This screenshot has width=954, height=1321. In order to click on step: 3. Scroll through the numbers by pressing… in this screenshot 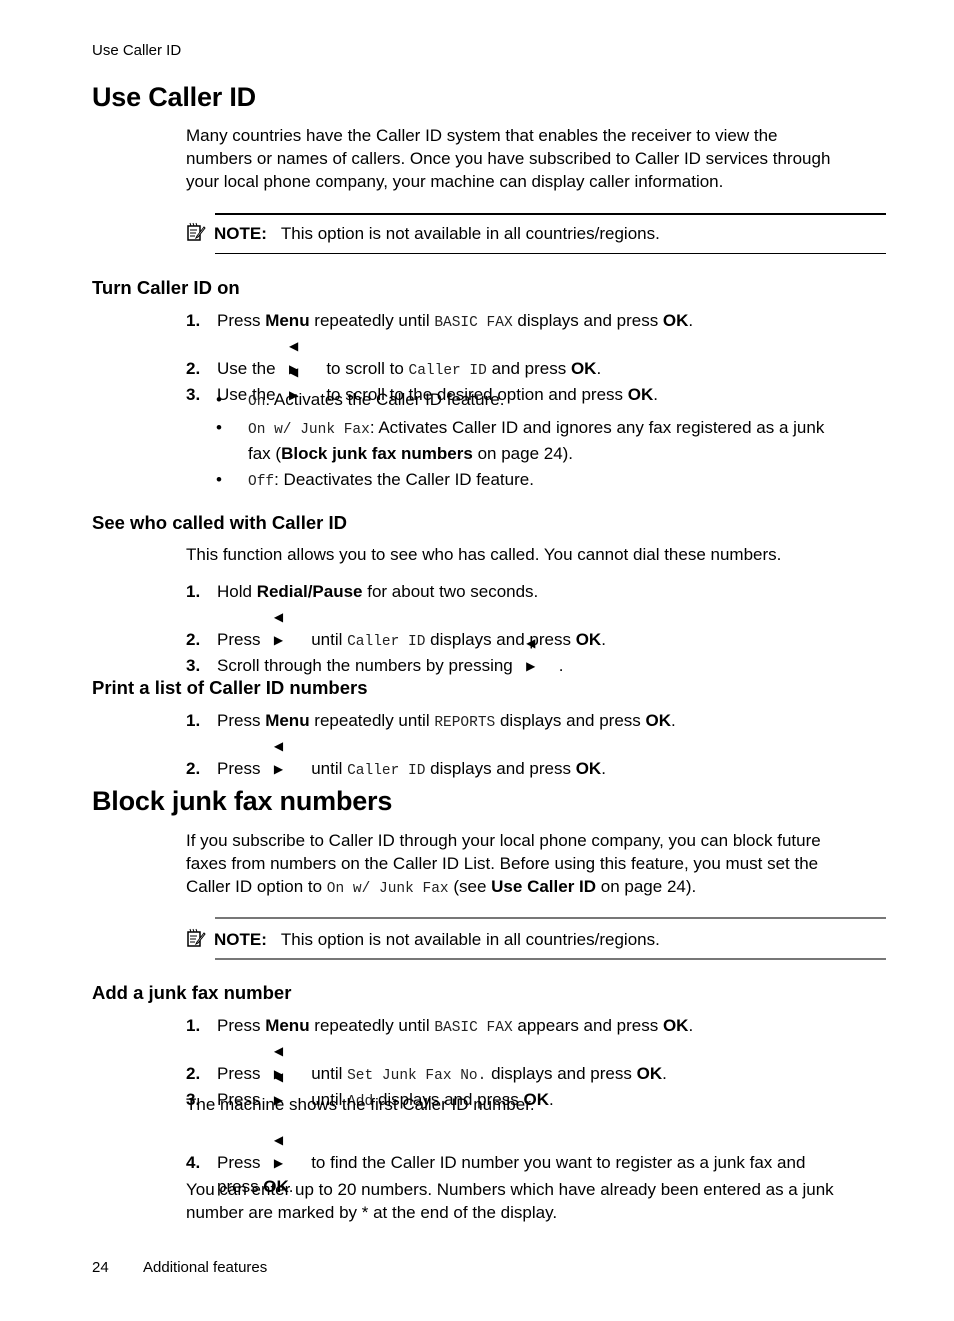, I will do `click(536, 655)`.